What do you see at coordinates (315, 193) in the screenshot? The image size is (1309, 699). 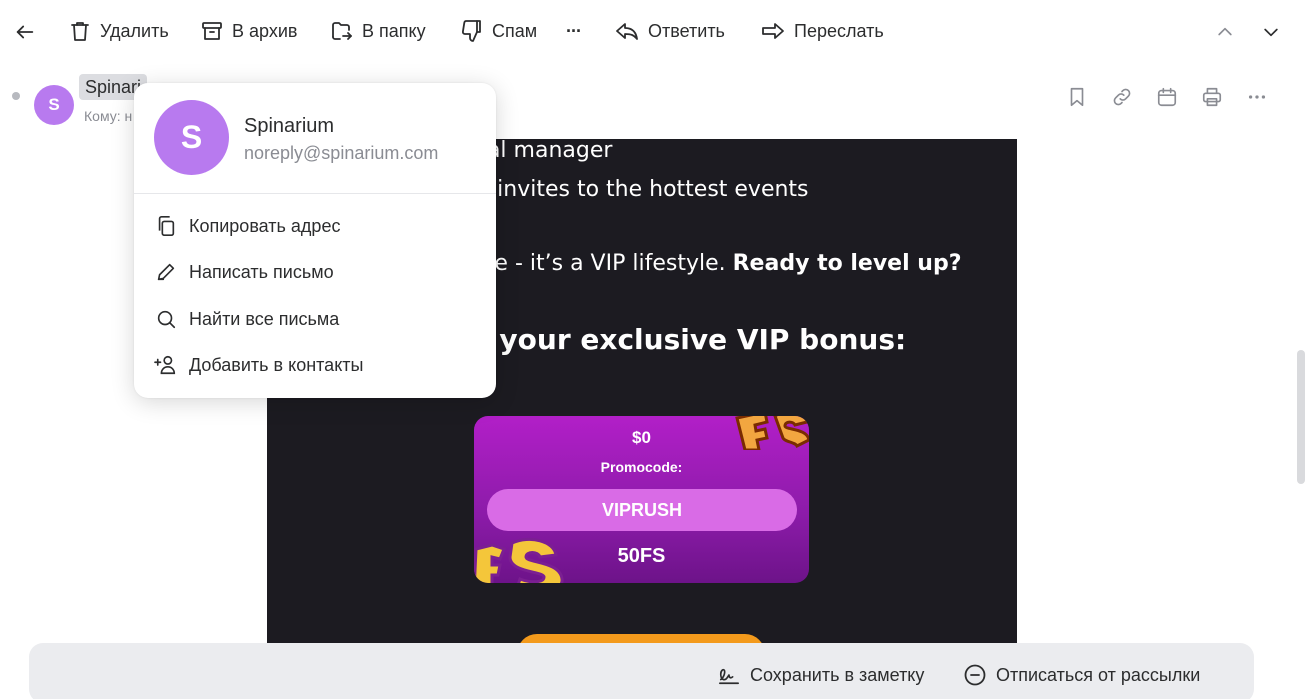 I see `popup-divider` at bounding box center [315, 193].